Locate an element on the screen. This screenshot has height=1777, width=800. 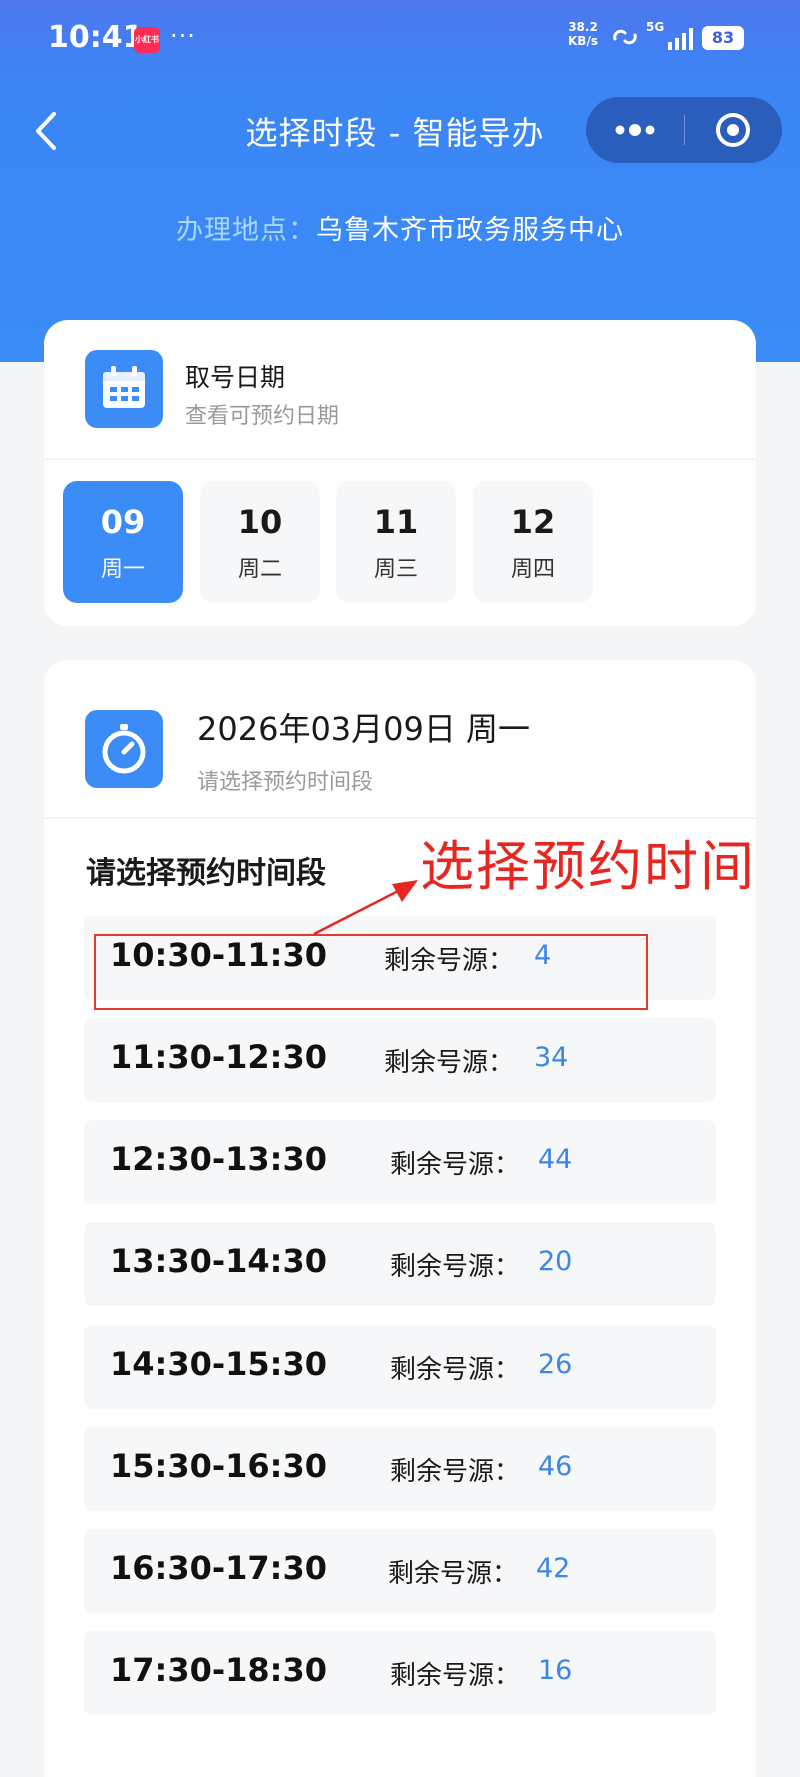
date-chip-11: 11 周三 is located at coordinates (396, 542).